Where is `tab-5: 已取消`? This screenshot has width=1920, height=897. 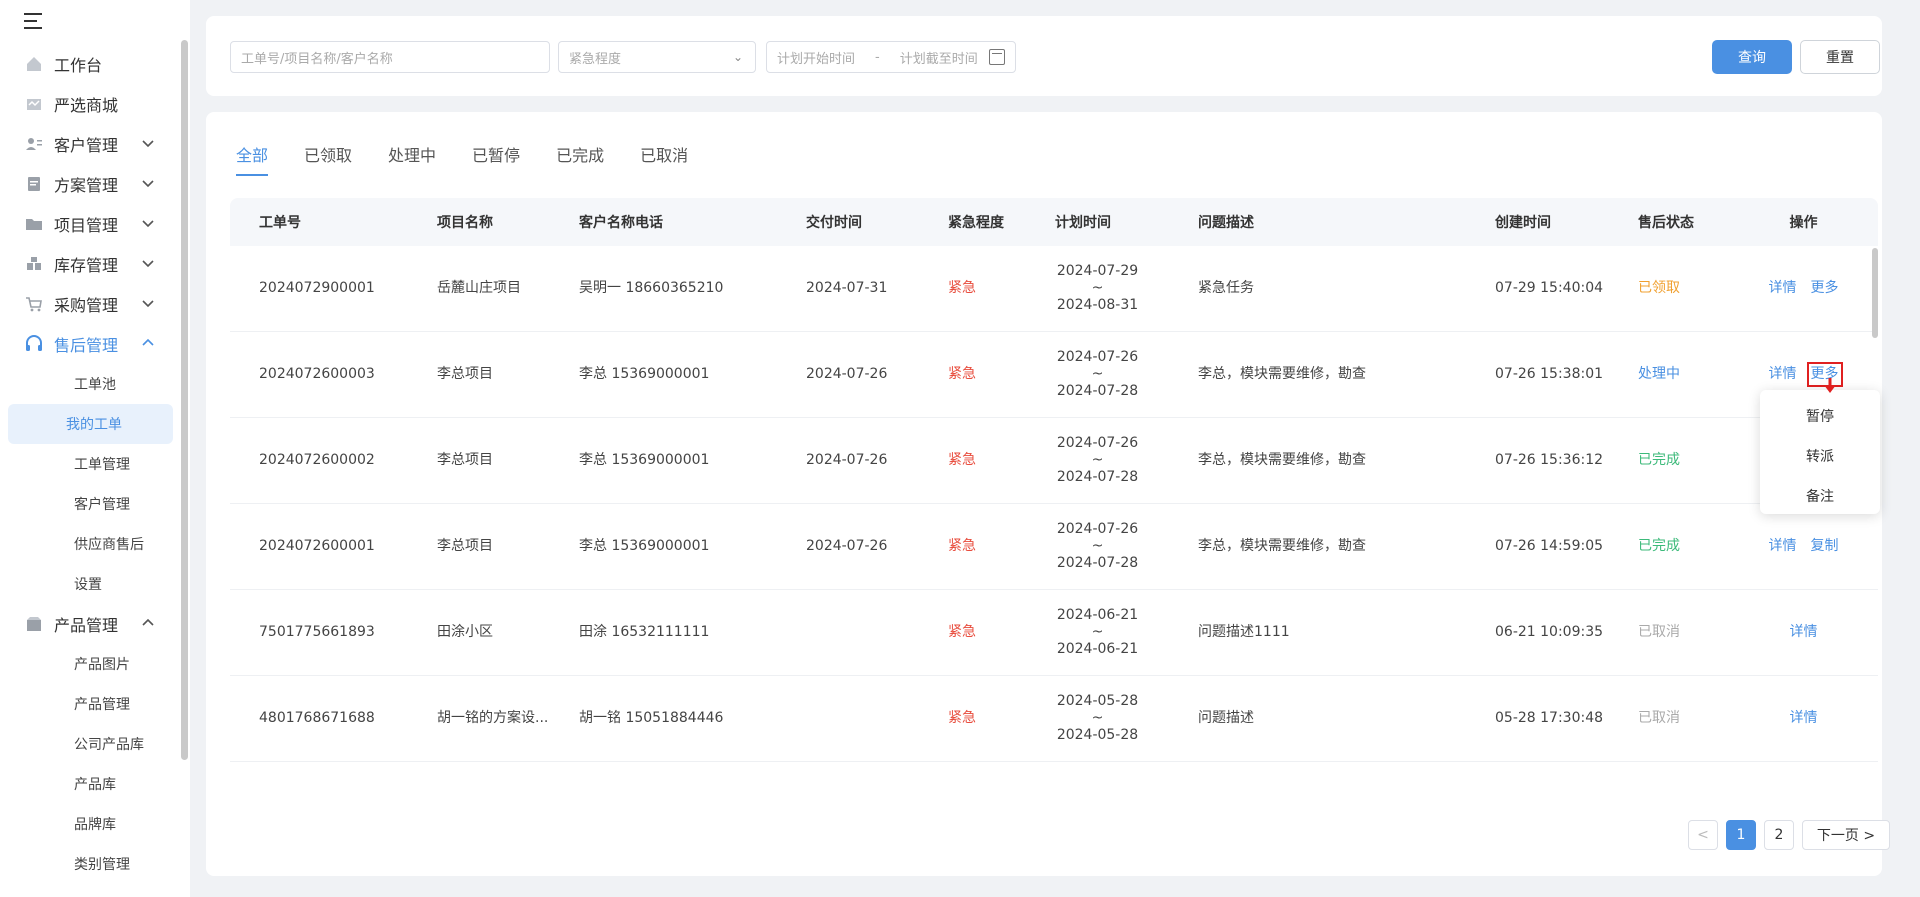 tab-5: 已取消 is located at coordinates (664, 159).